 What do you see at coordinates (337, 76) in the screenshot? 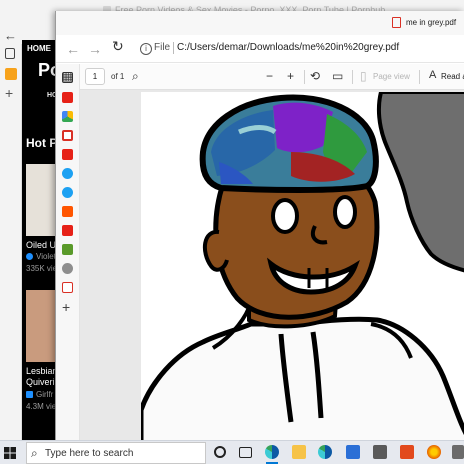
I see `fit-to-page-icon: ▭` at bounding box center [337, 76].